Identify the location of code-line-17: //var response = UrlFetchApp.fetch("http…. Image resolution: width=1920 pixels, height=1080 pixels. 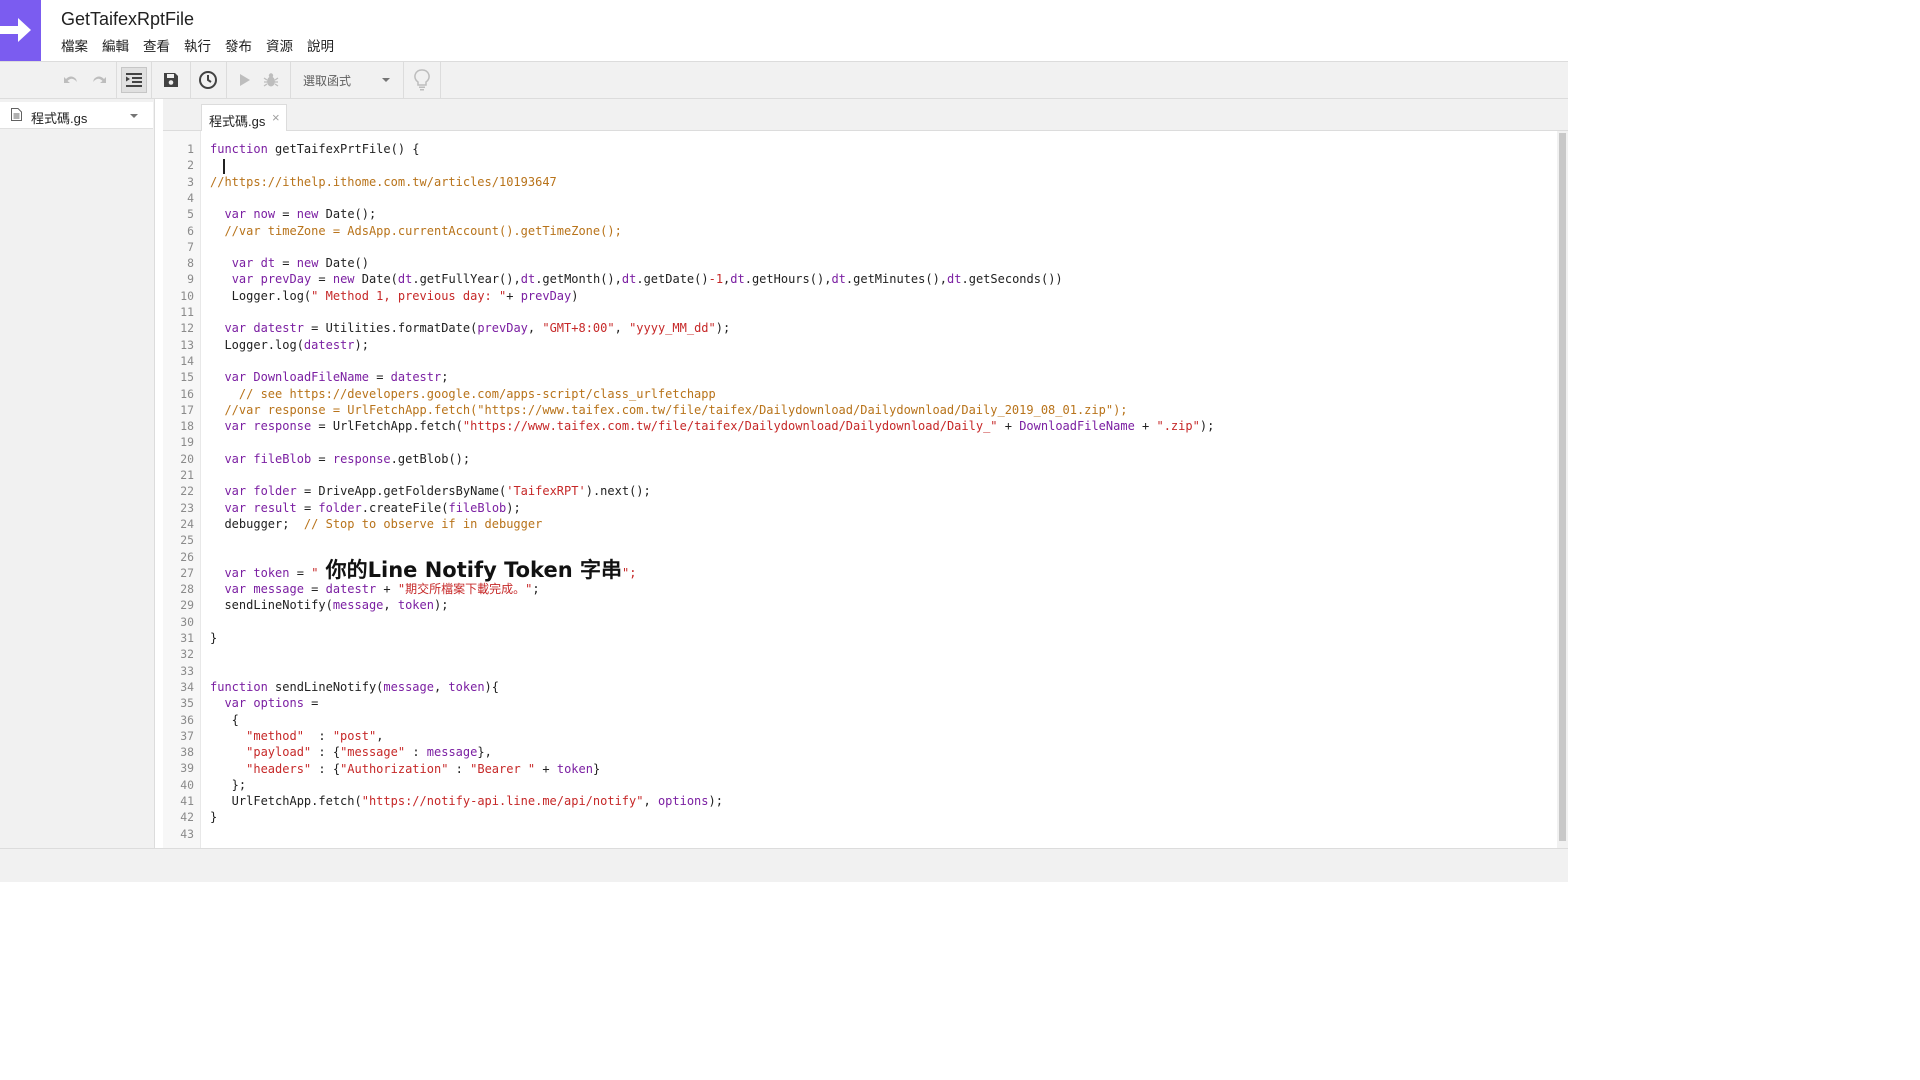
(669, 409).